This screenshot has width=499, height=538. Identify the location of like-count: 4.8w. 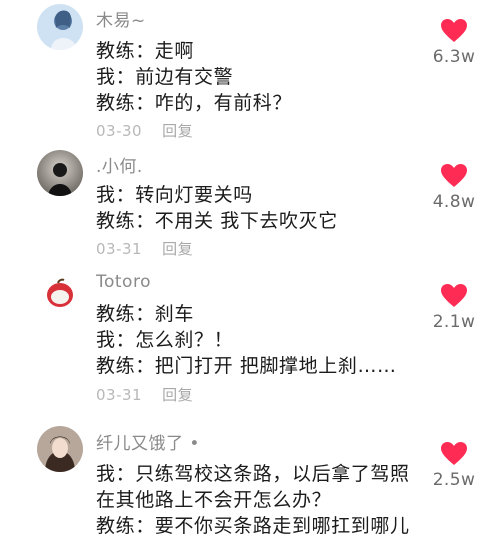
(454, 202).